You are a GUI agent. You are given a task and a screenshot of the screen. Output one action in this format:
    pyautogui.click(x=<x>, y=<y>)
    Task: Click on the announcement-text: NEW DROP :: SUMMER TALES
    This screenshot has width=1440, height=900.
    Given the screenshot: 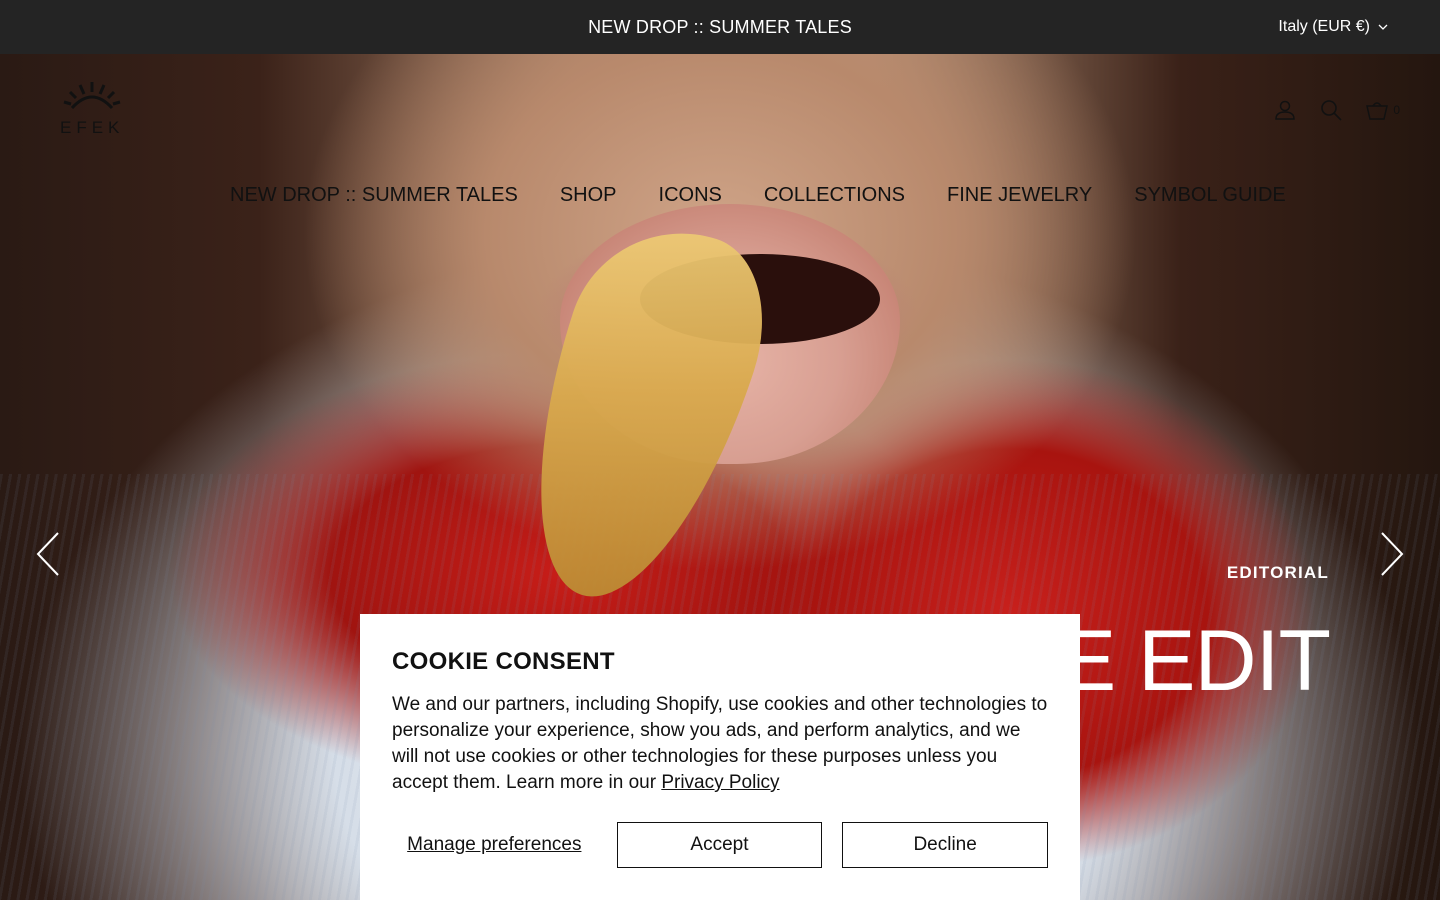 What is the action you would take?
    pyautogui.click(x=720, y=27)
    